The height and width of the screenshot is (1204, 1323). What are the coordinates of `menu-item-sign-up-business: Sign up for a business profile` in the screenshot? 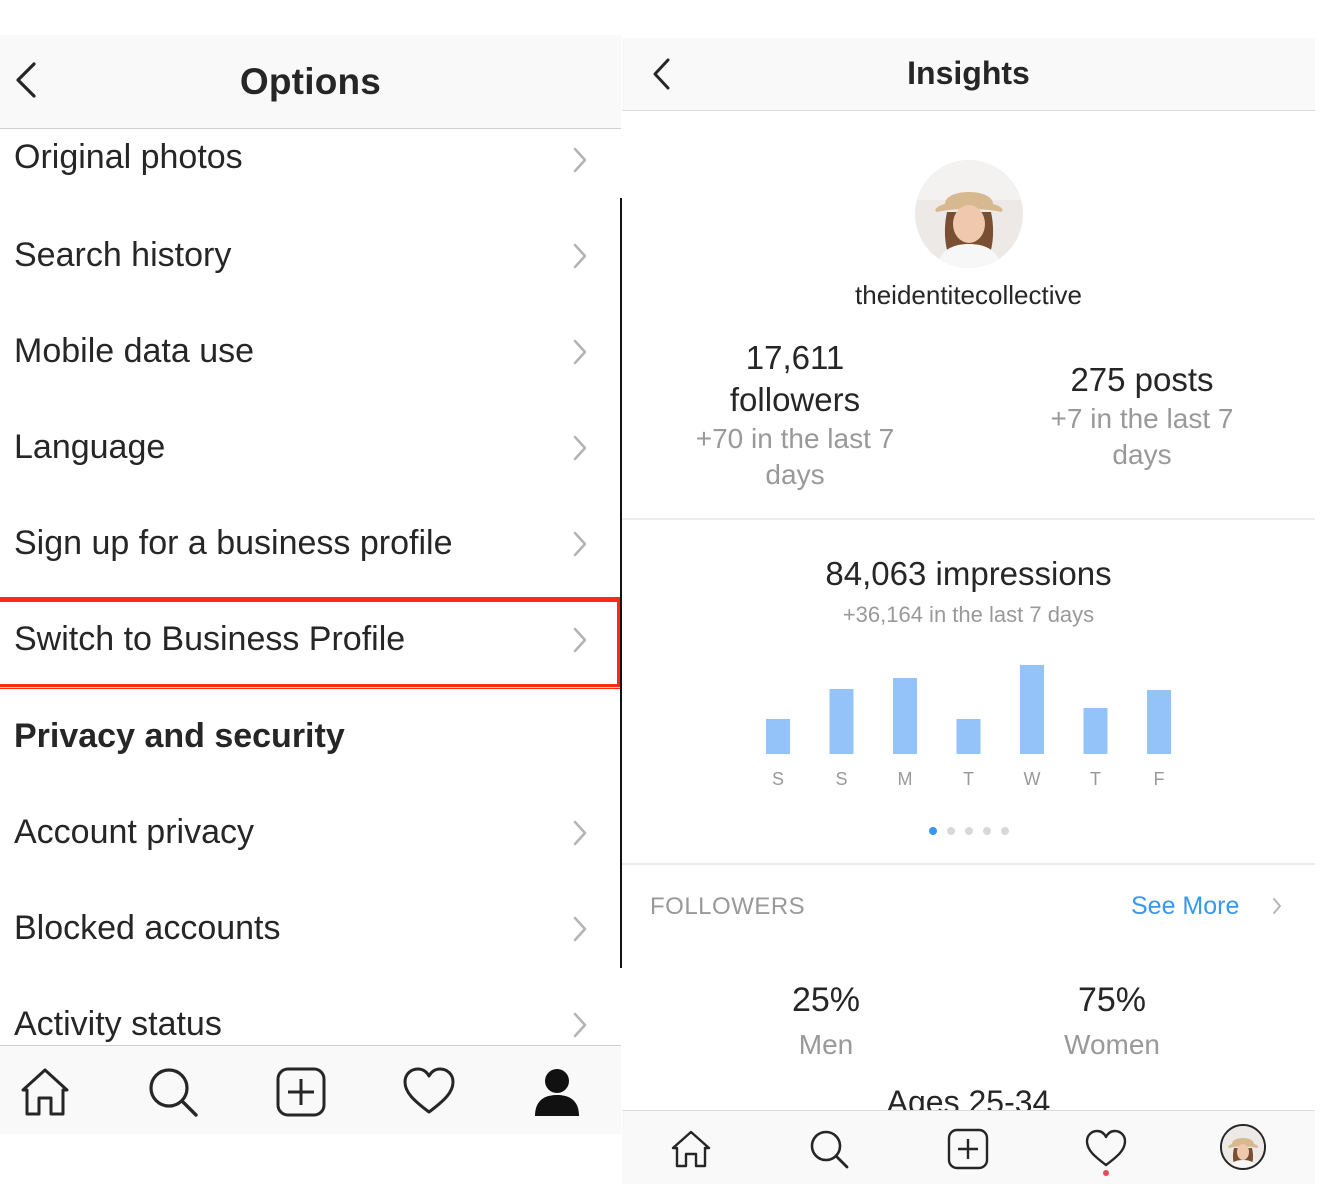 It's located at (310, 561).